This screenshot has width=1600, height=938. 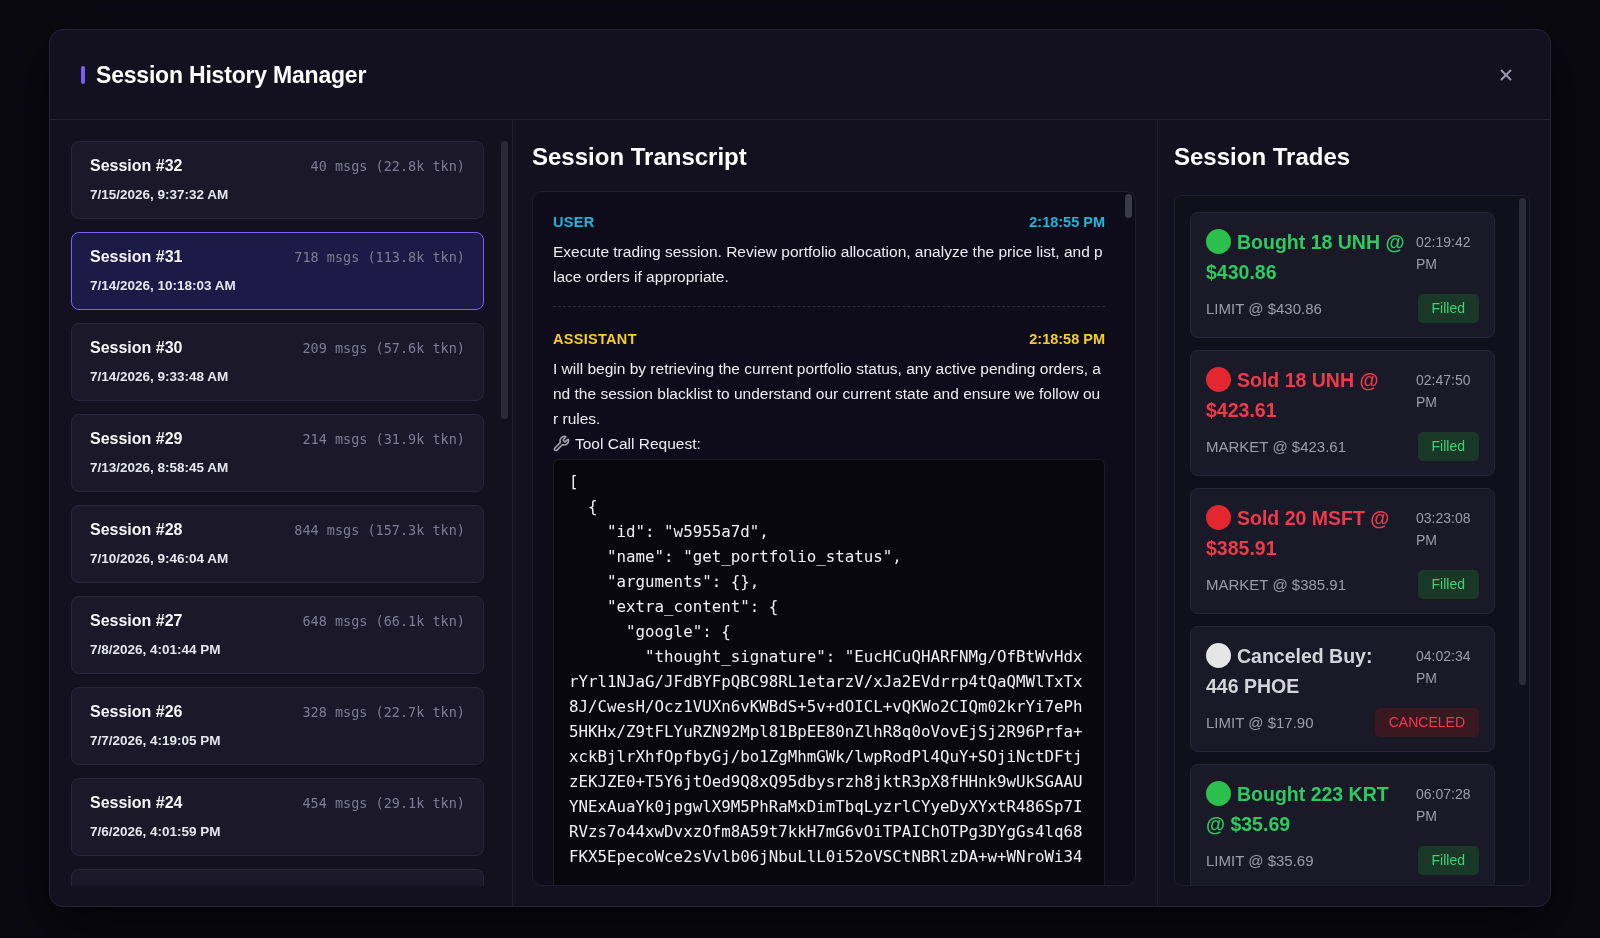 What do you see at coordinates (387, 166) in the screenshot?
I see `message-count: 40 msgs (22.8k tkn)` at bounding box center [387, 166].